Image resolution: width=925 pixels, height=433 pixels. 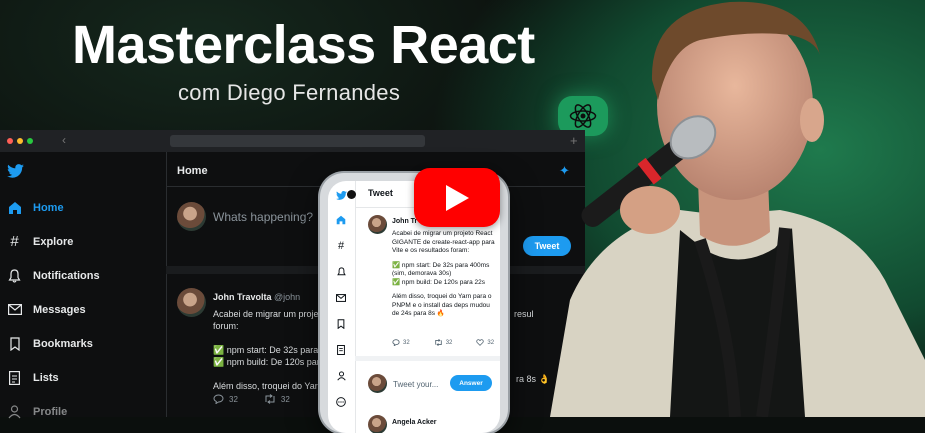 What do you see at coordinates (341, 376) in the screenshot?
I see `user-icon` at bounding box center [341, 376].